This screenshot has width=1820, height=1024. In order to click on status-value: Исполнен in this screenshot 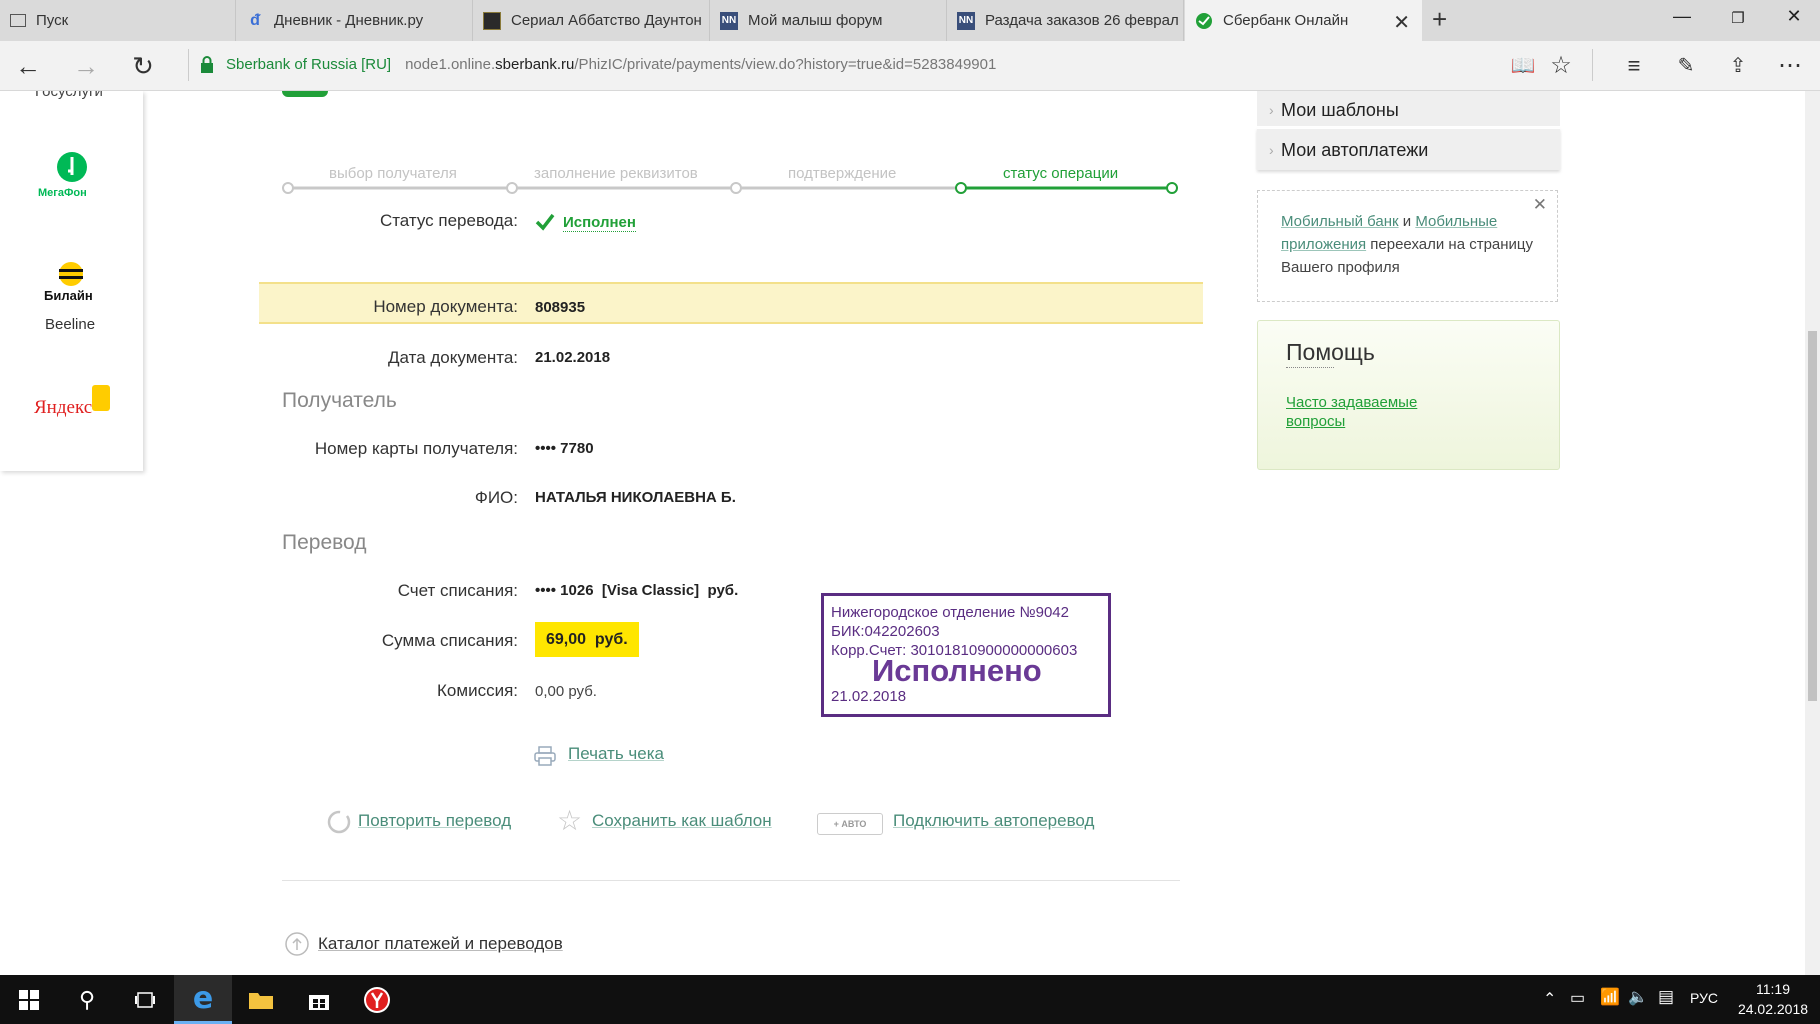, I will do `click(599, 223)`.